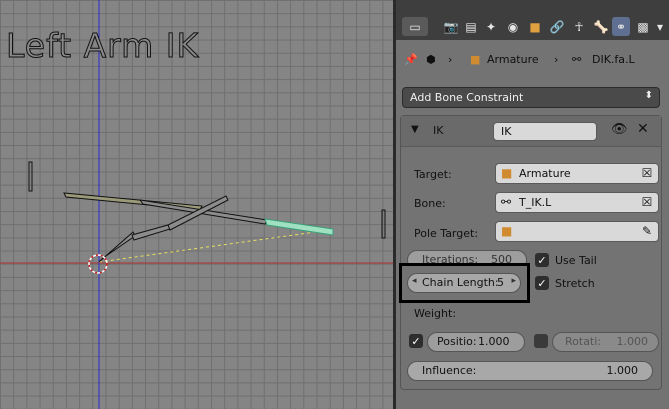 This screenshot has width=669, height=409. What do you see at coordinates (467, 97) in the screenshot?
I see `add-bone-constraint-label: Add Bone Constraint` at bounding box center [467, 97].